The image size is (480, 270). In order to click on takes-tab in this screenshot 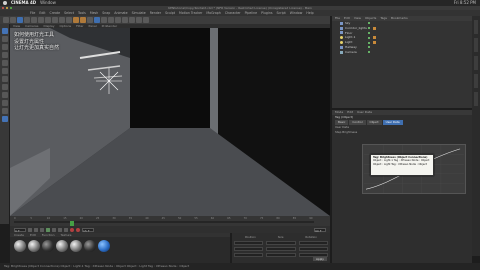, I will do `click(476, 45)`.